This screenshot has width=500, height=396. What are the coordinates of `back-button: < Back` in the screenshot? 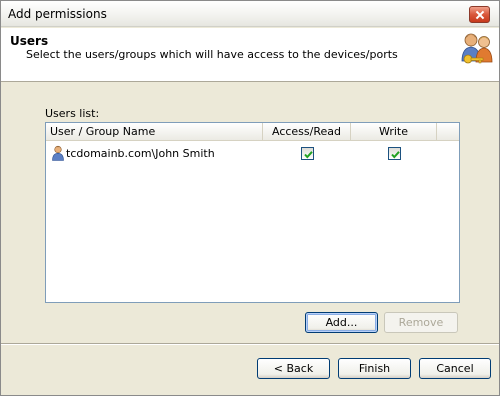 It's located at (293, 368).